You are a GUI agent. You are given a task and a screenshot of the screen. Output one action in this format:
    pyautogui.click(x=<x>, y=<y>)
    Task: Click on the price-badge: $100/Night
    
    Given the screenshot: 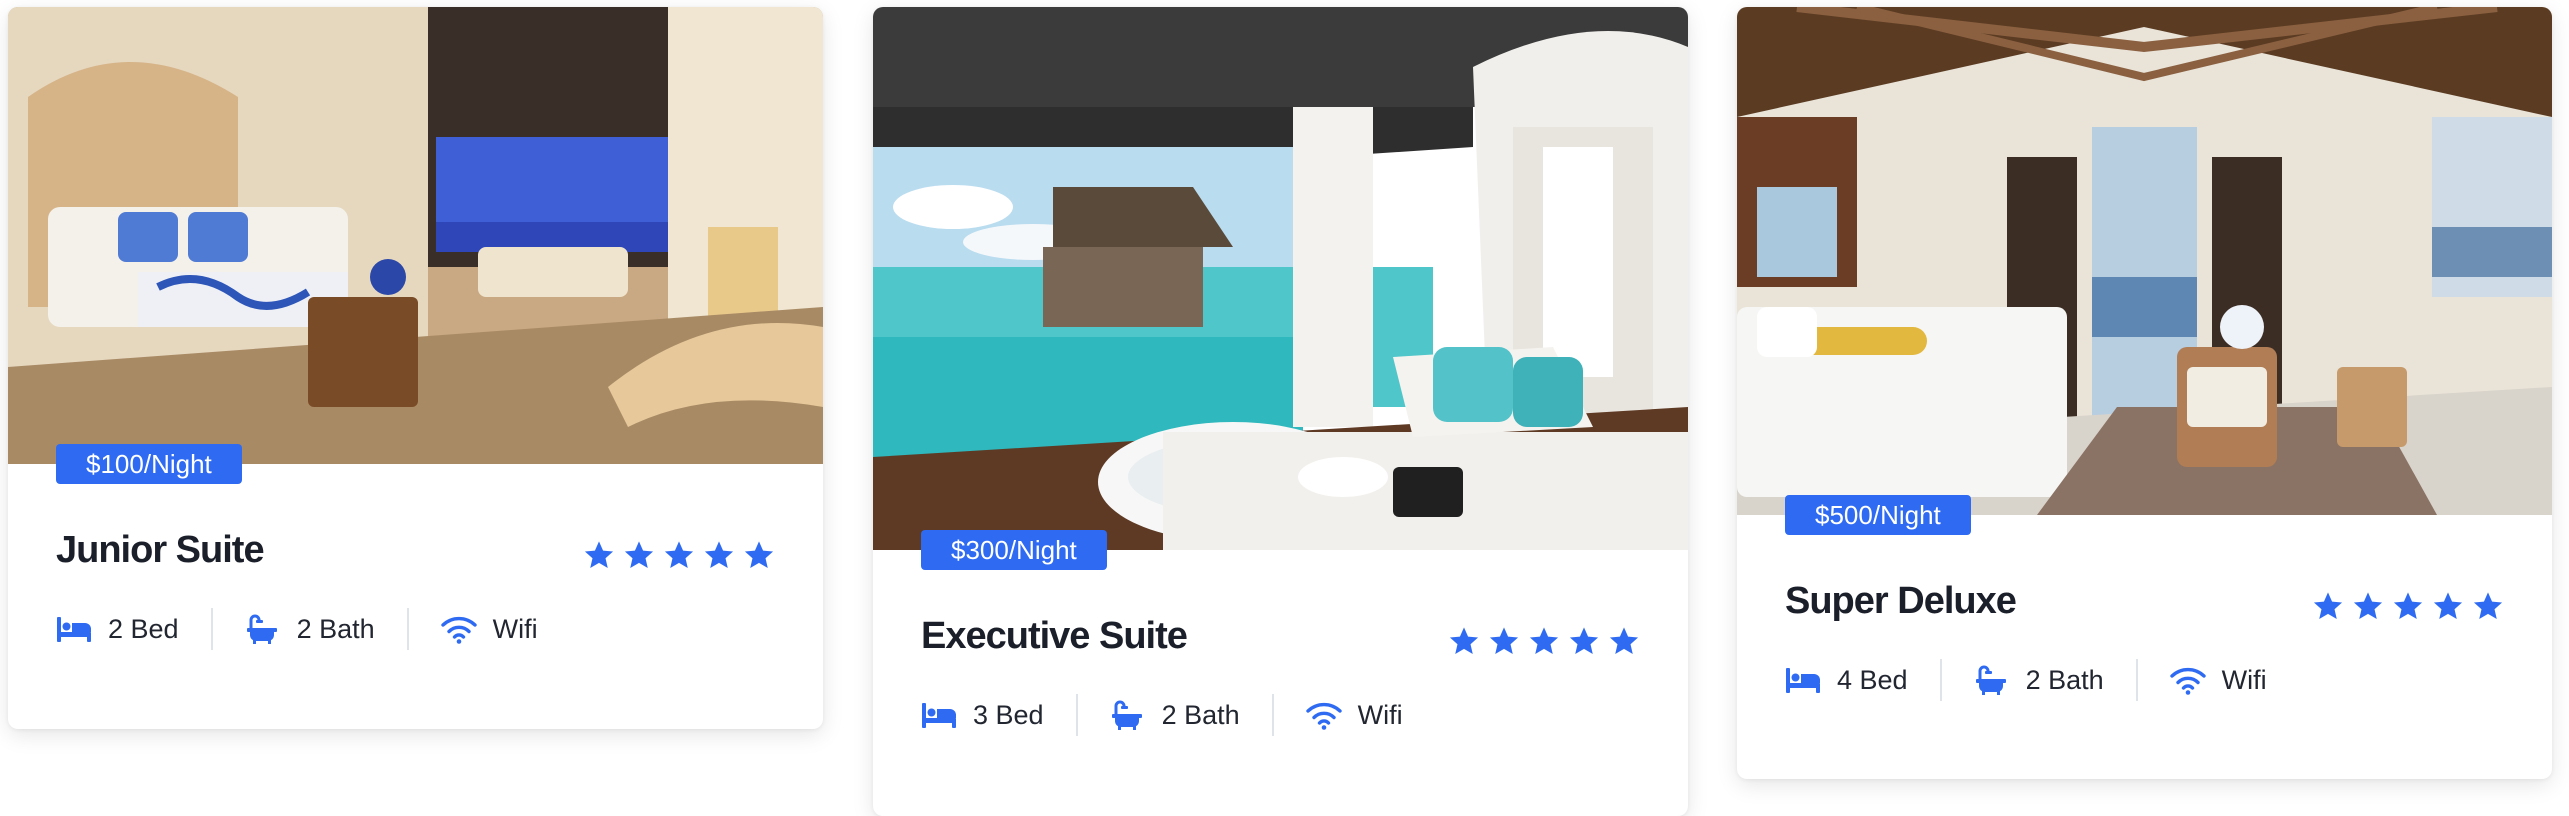 What is the action you would take?
    pyautogui.click(x=149, y=464)
    